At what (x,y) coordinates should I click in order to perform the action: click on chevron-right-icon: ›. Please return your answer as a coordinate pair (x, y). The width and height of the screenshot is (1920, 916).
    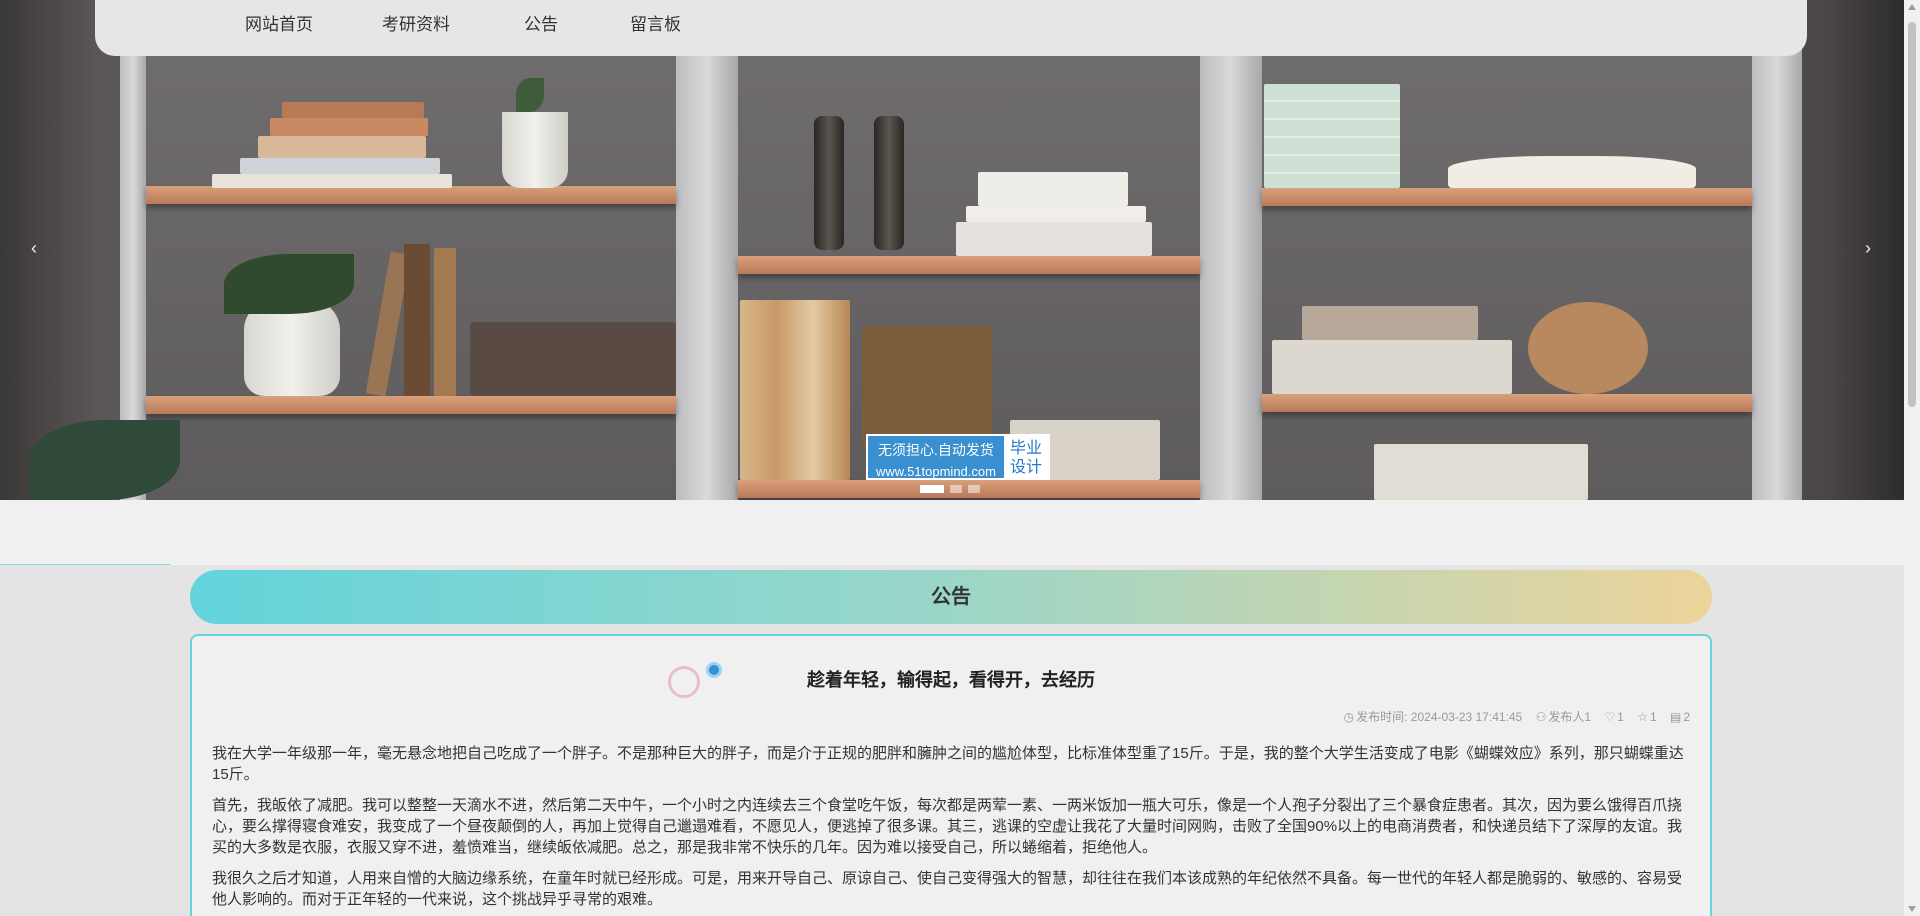
    Looking at the image, I should click on (1868, 248).